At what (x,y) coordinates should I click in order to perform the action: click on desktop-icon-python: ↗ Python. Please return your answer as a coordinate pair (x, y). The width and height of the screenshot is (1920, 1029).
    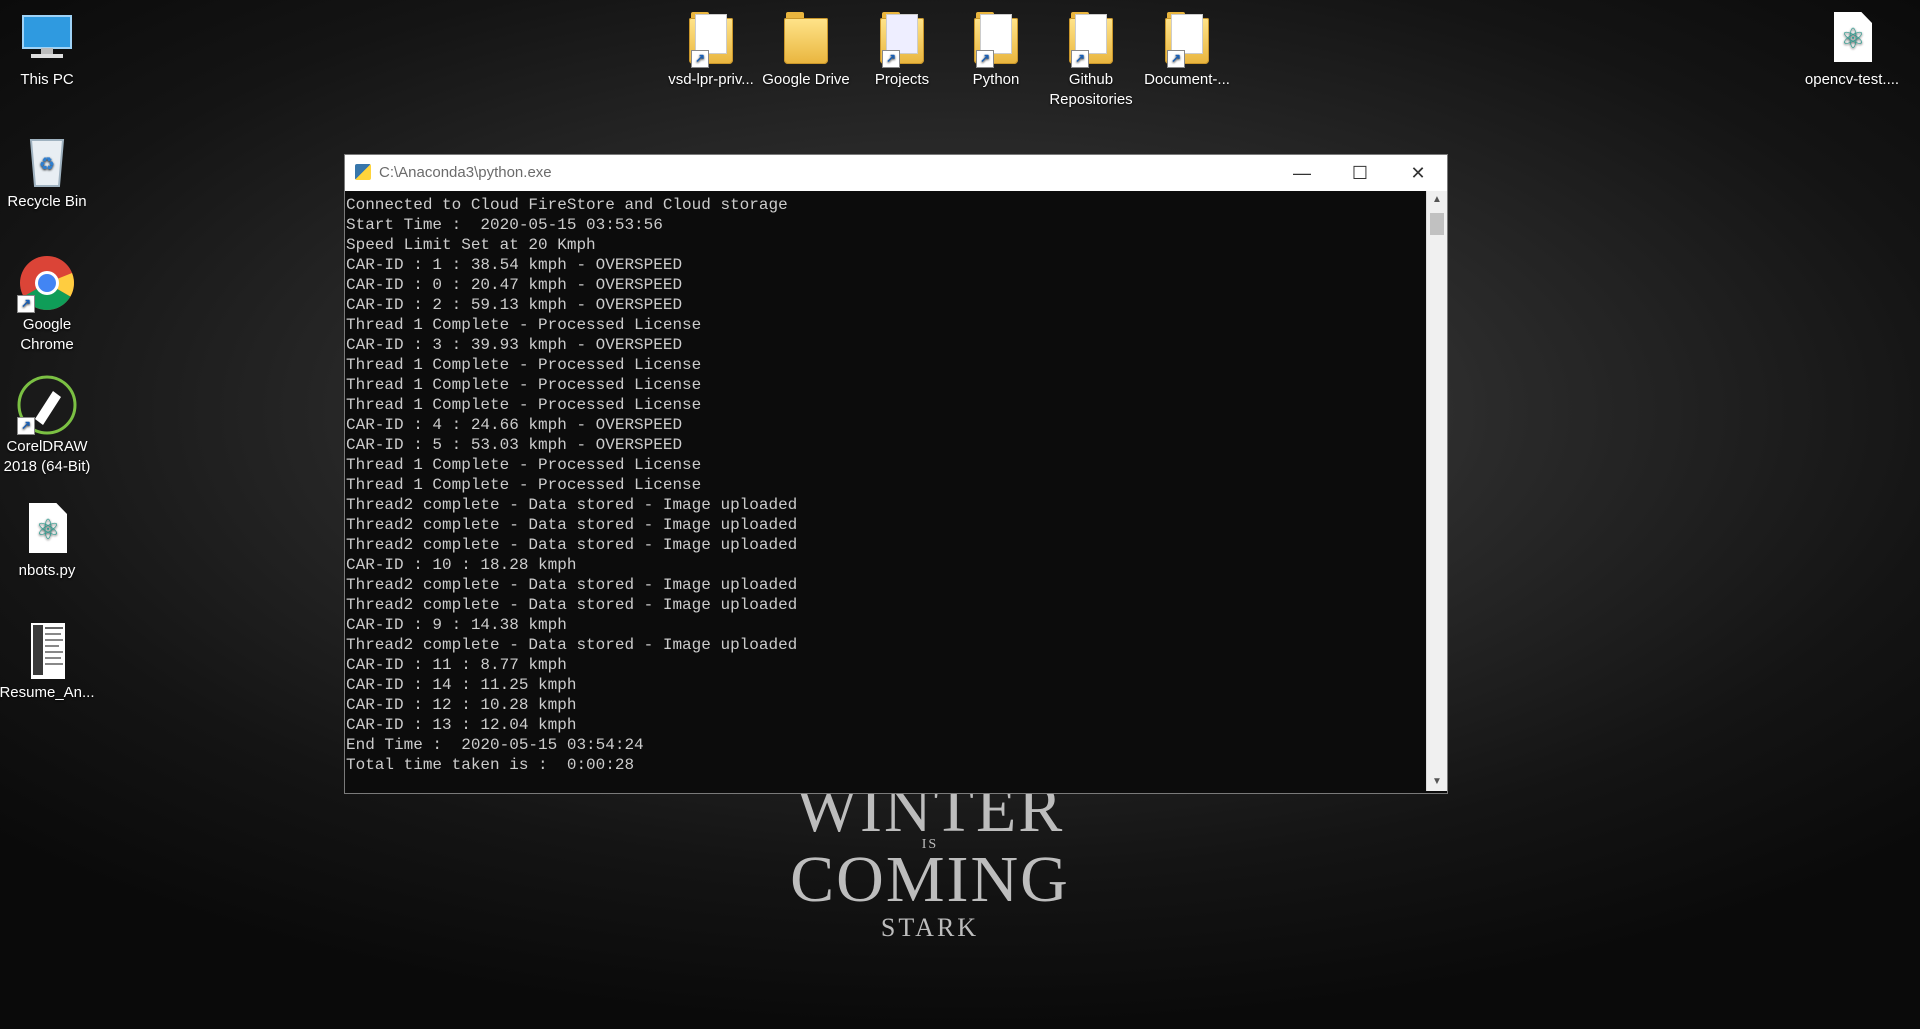
    Looking at the image, I should click on (996, 49).